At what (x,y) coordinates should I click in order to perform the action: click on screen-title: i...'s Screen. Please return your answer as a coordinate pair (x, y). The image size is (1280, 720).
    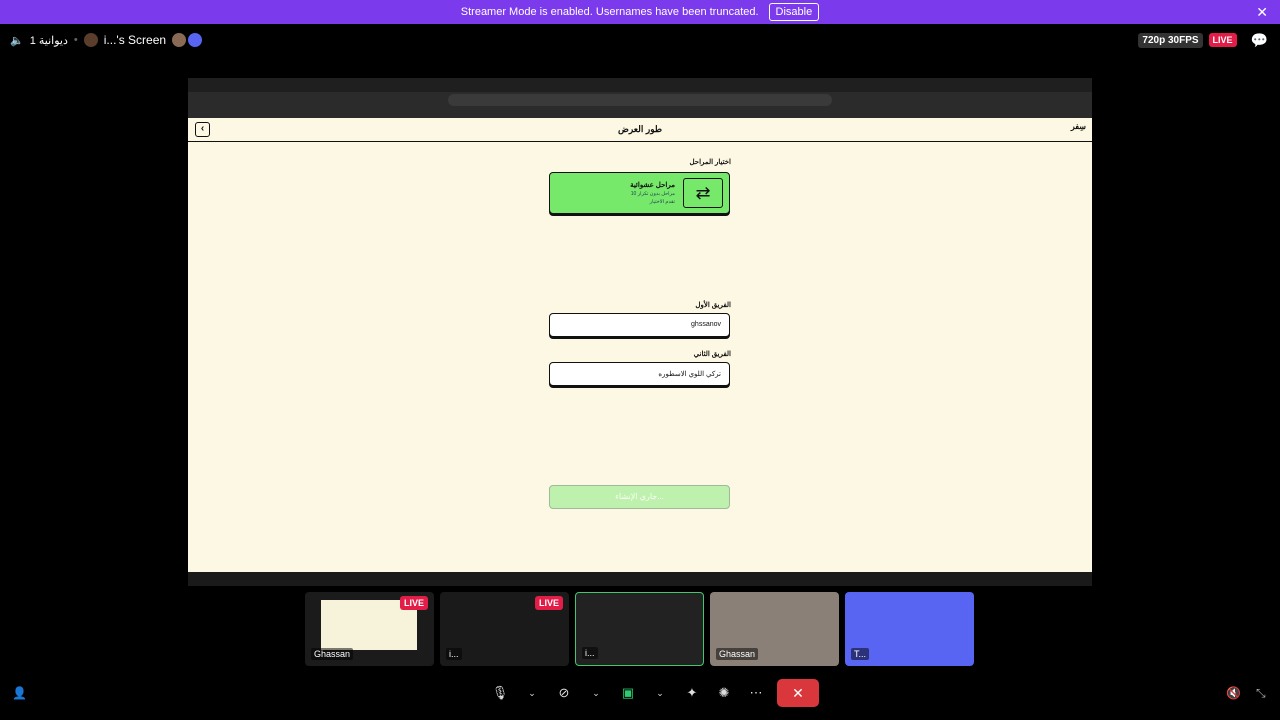
    Looking at the image, I should click on (135, 40).